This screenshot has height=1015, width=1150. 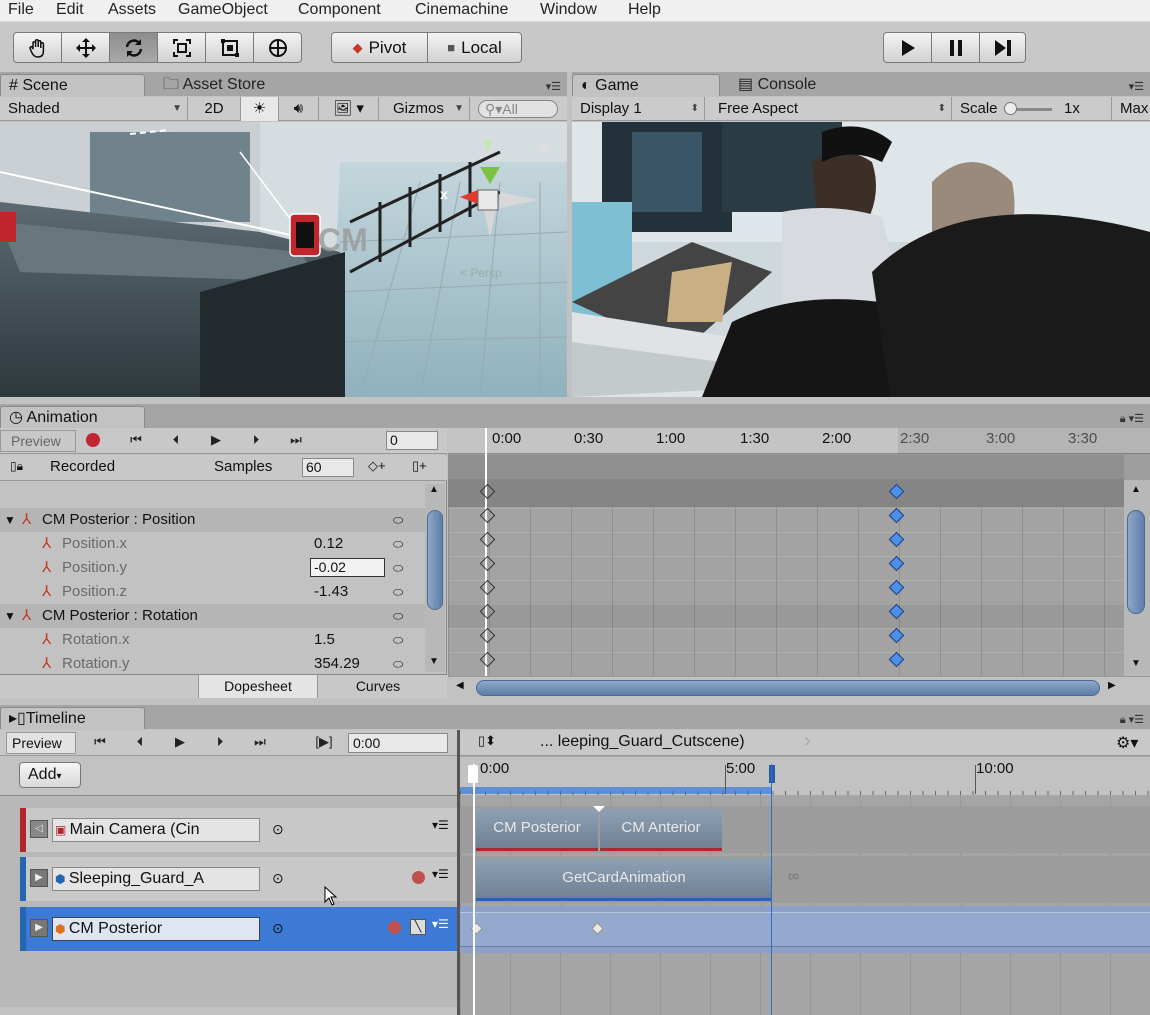 What do you see at coordinates (256, 440) in the screenshot?
I see `next-key-button: ⏵` at bounding box center [256, 440].